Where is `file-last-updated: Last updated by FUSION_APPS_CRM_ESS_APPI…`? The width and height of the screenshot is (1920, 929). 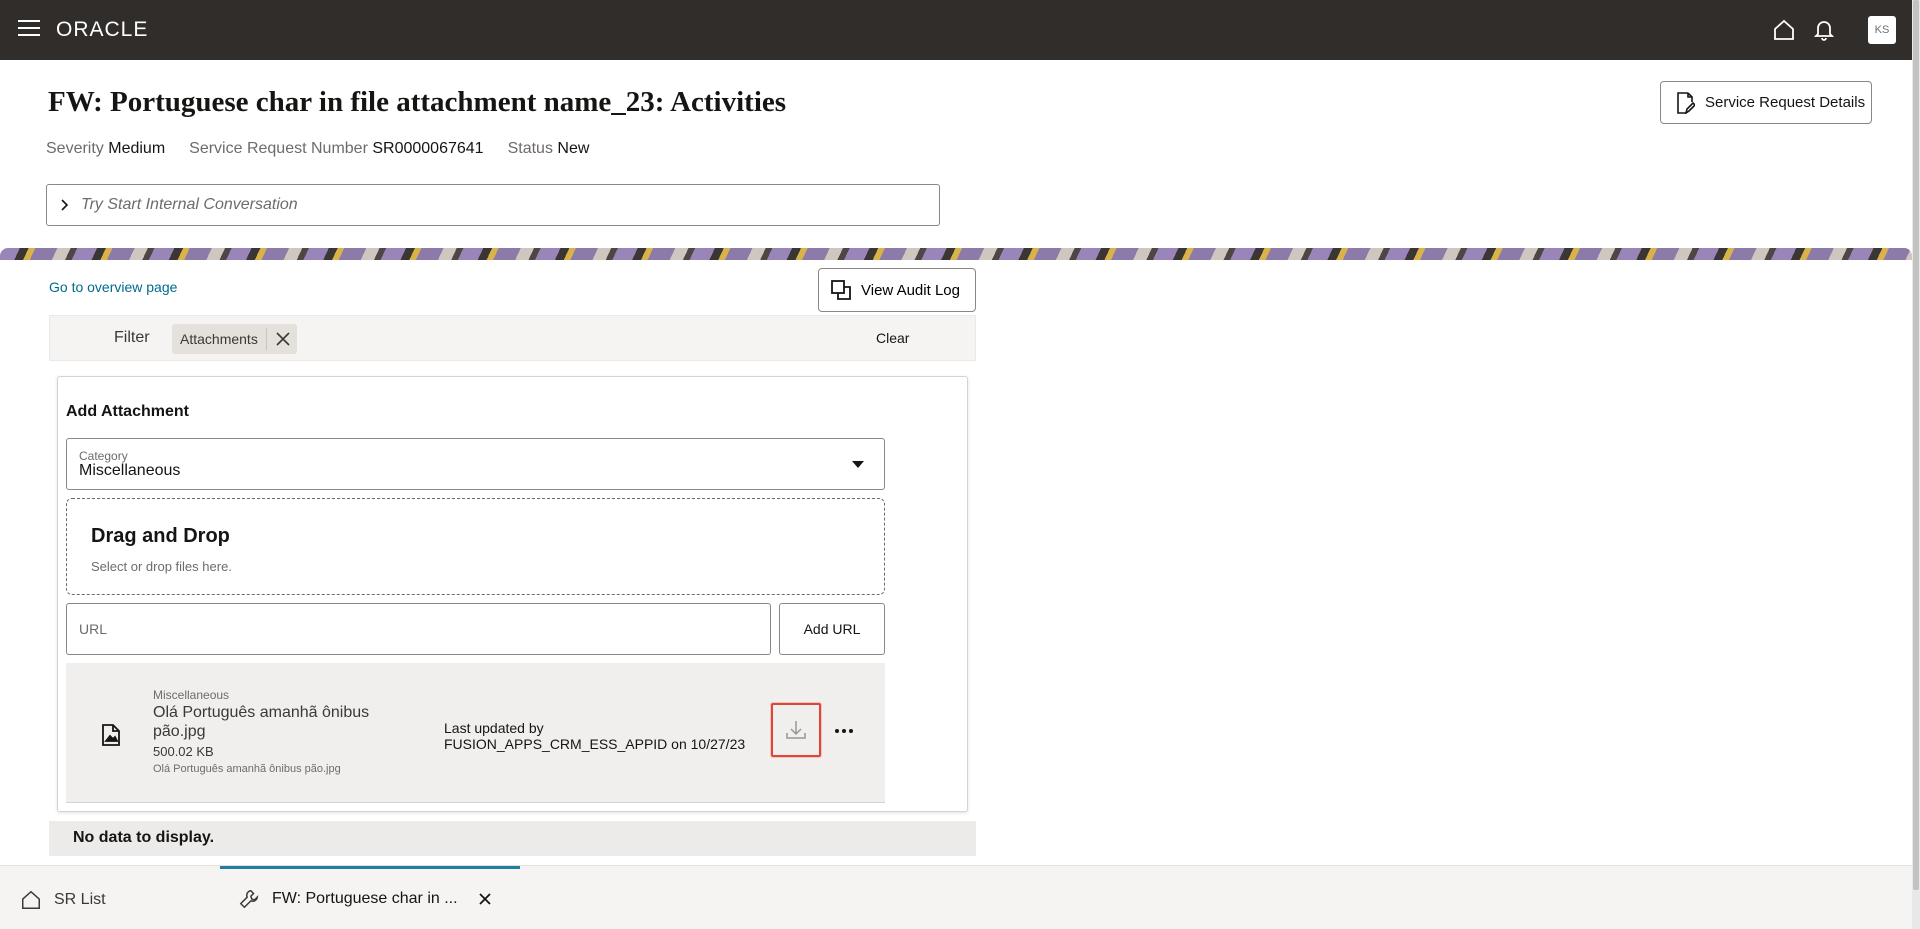
file-last-updated: Last updated by FUSION_APPS_CRM_ESS_APPI… is located at coordinates (594, 736).